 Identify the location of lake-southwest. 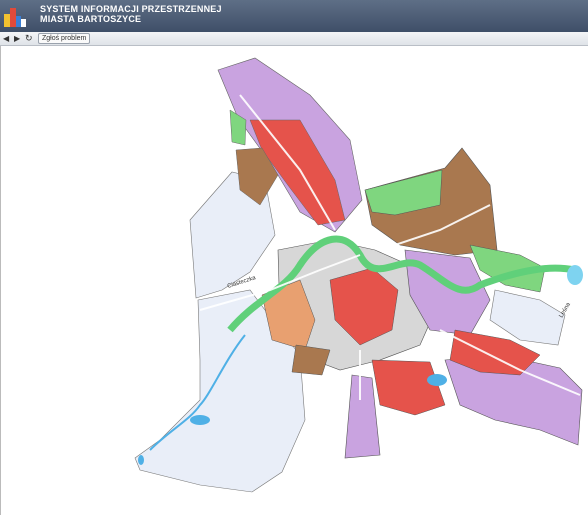
(200, 420).